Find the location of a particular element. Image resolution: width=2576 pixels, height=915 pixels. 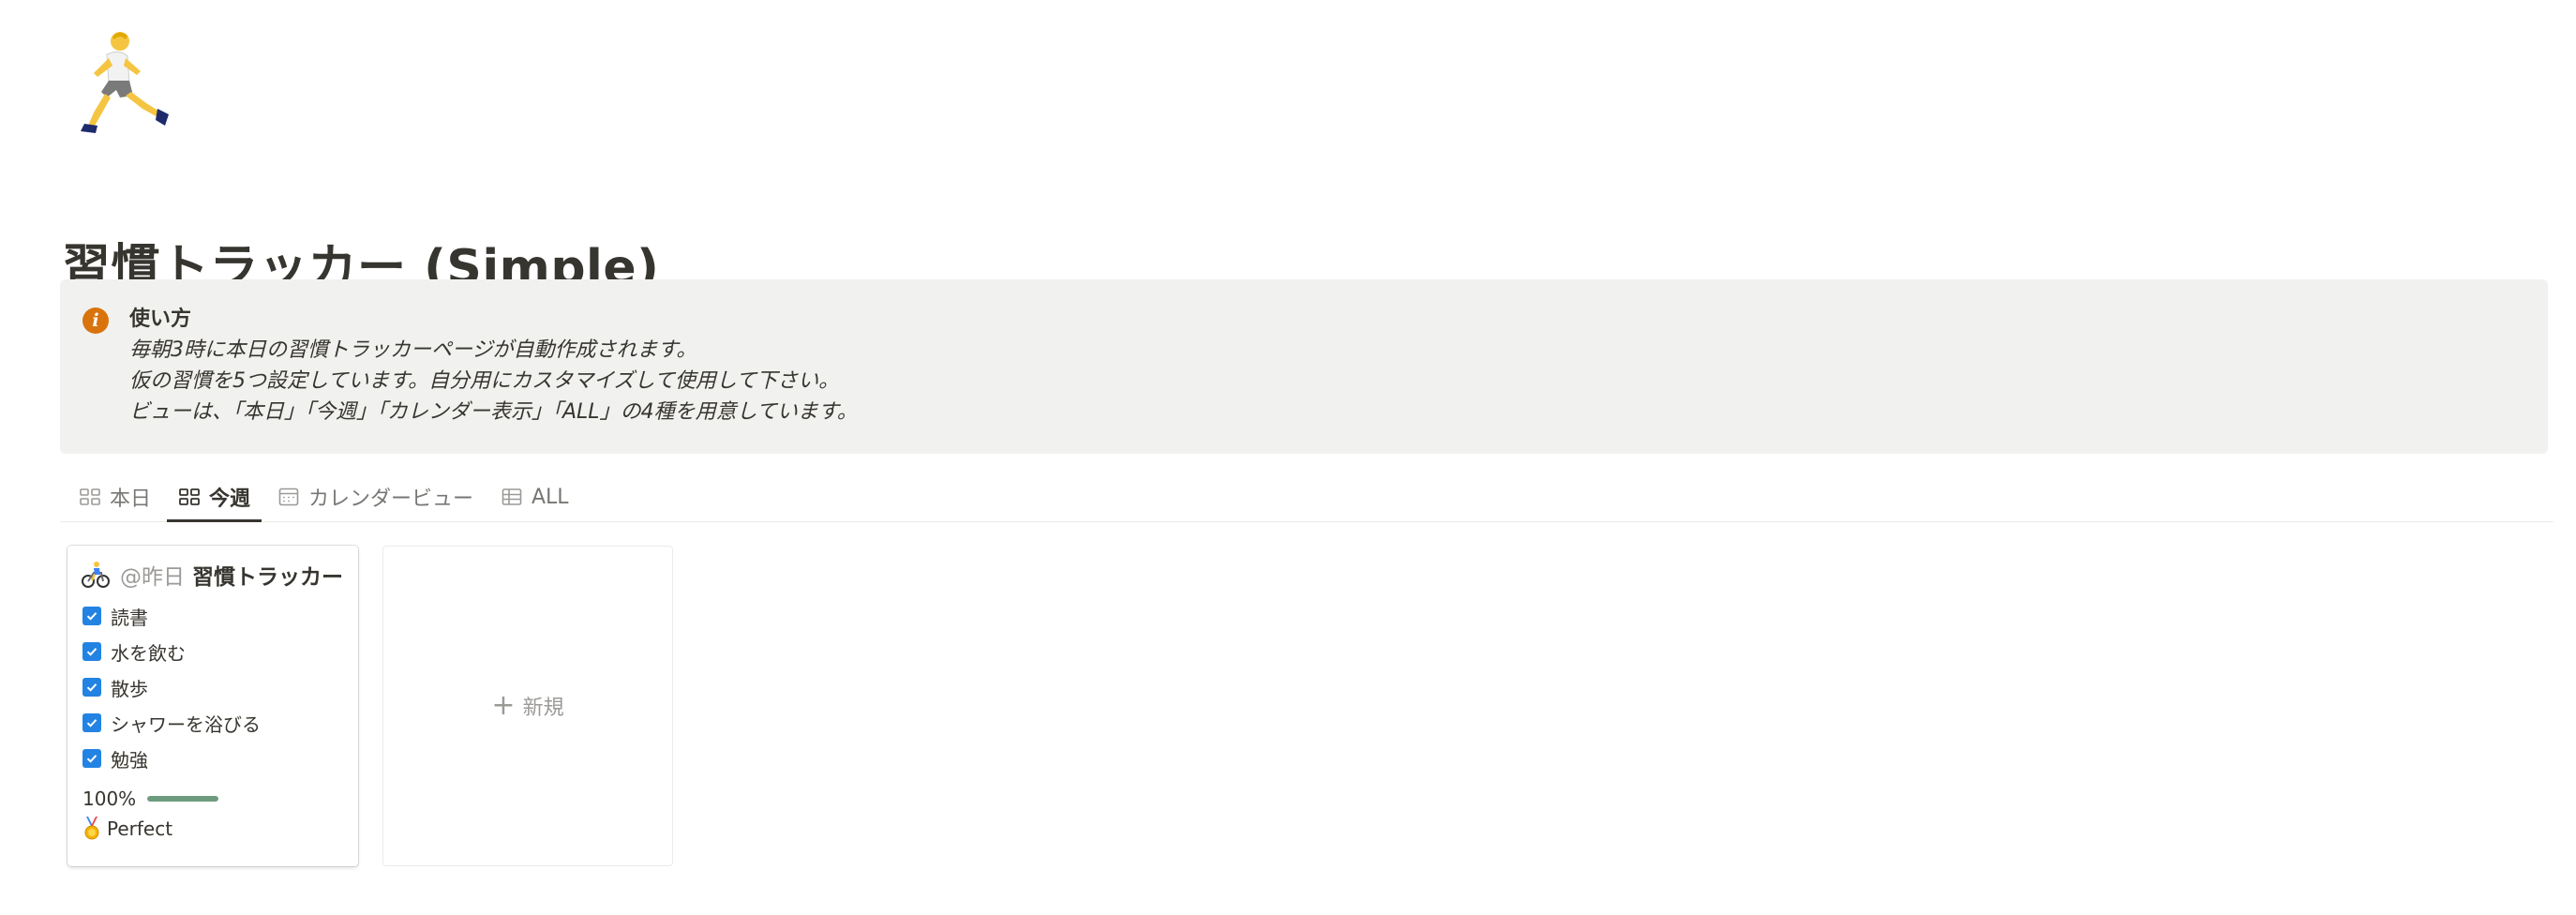

tab-this-week: 今週 is located at coordinates (214, 497).